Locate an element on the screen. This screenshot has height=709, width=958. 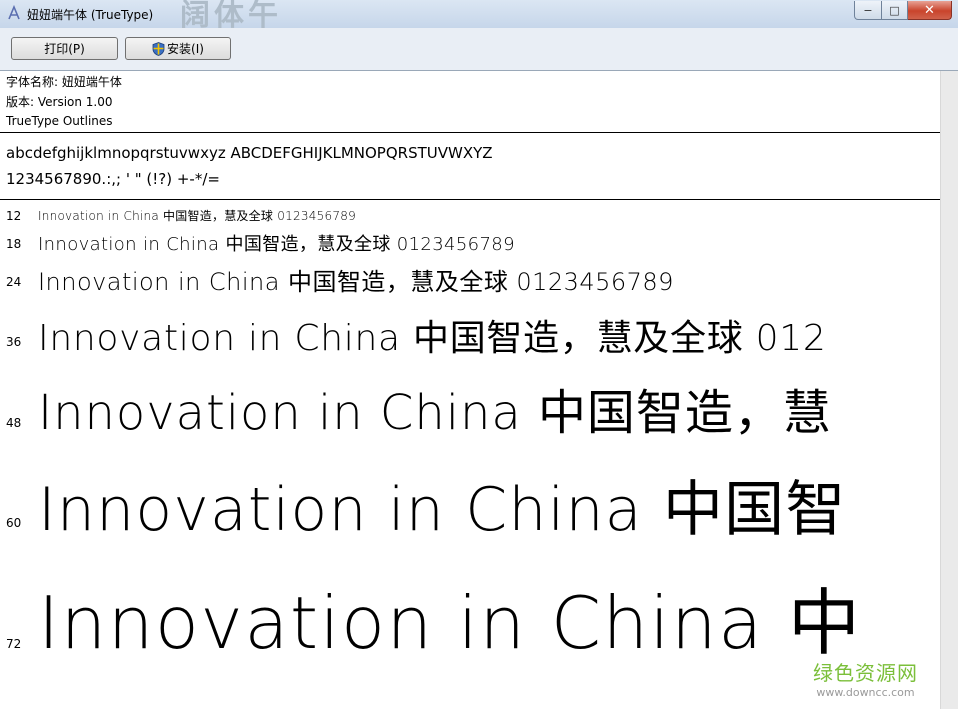
size-label: 12 is located at coordinates (14, 216).